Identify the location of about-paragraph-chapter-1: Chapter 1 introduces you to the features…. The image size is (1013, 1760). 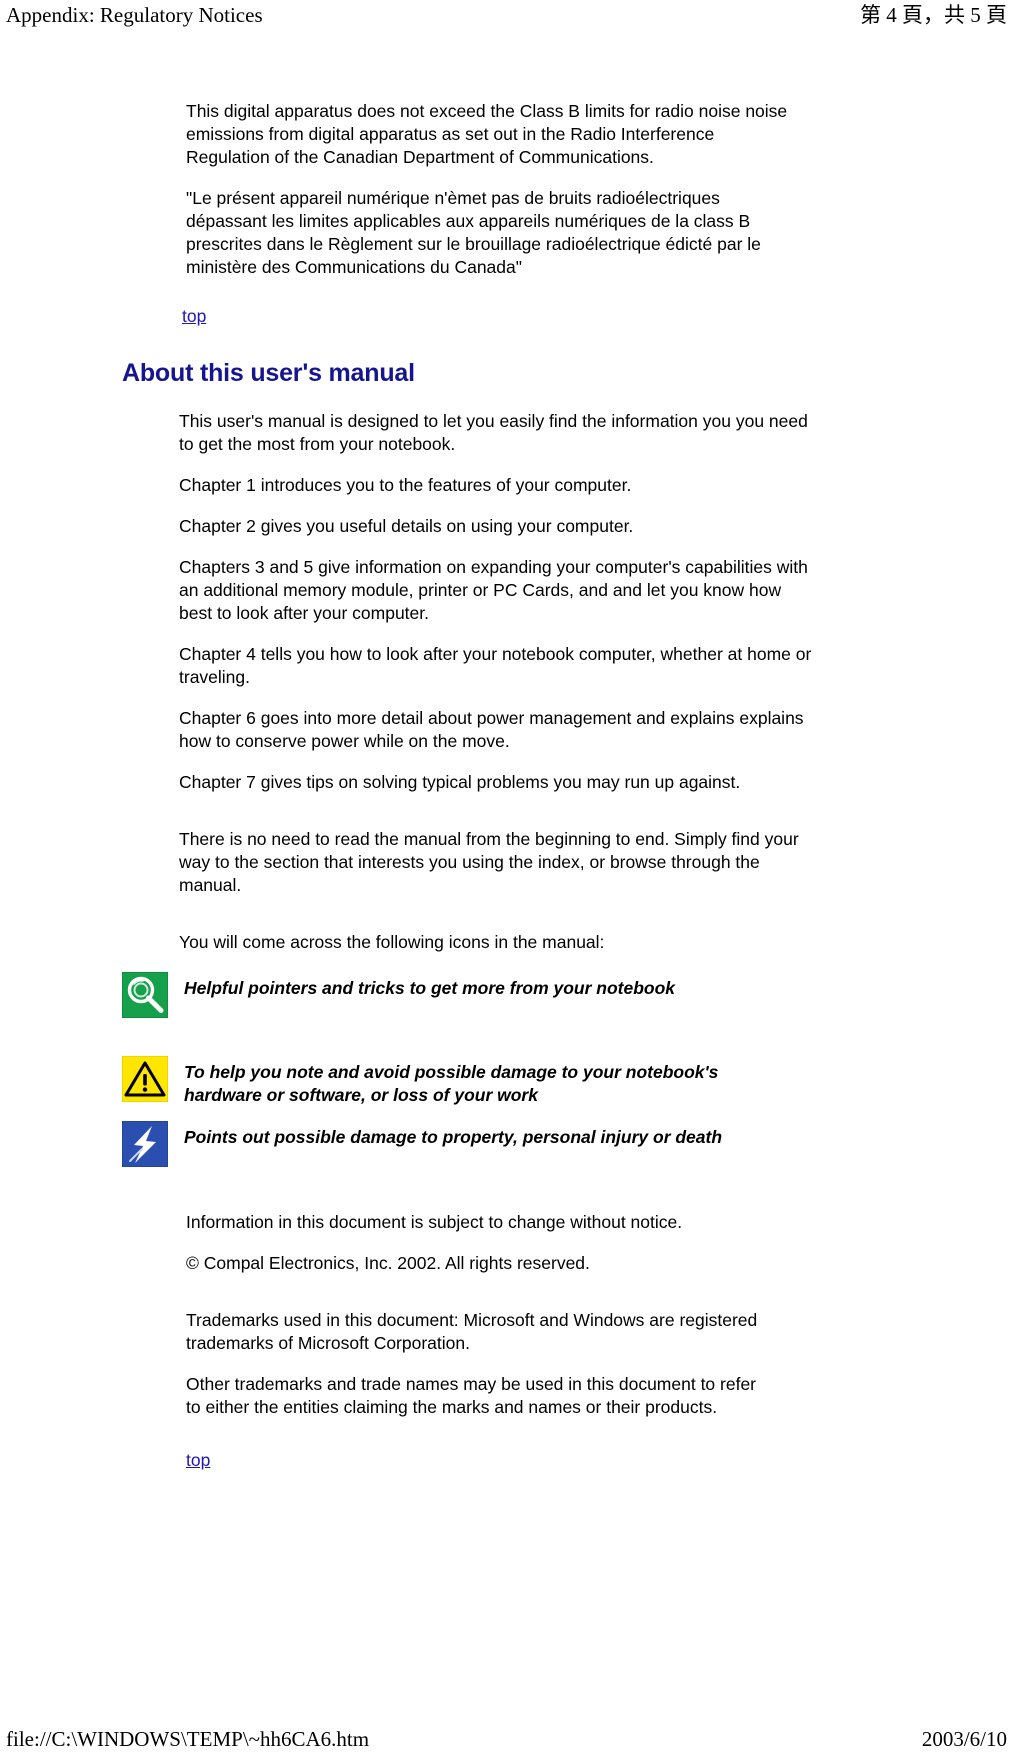
(405, 485).